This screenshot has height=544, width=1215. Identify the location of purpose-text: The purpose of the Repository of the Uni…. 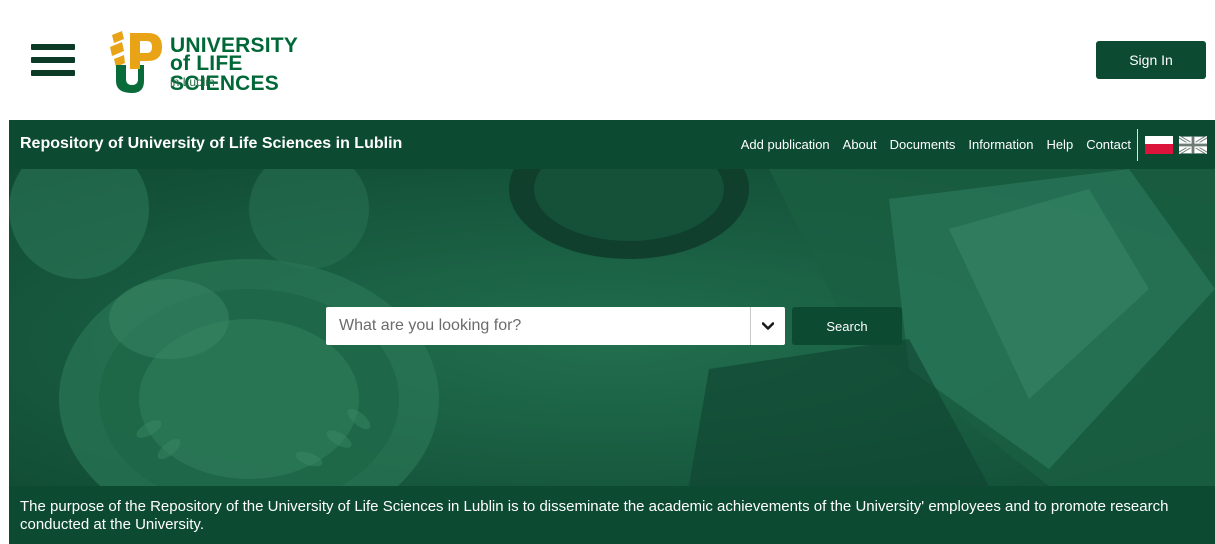
(594, 515).